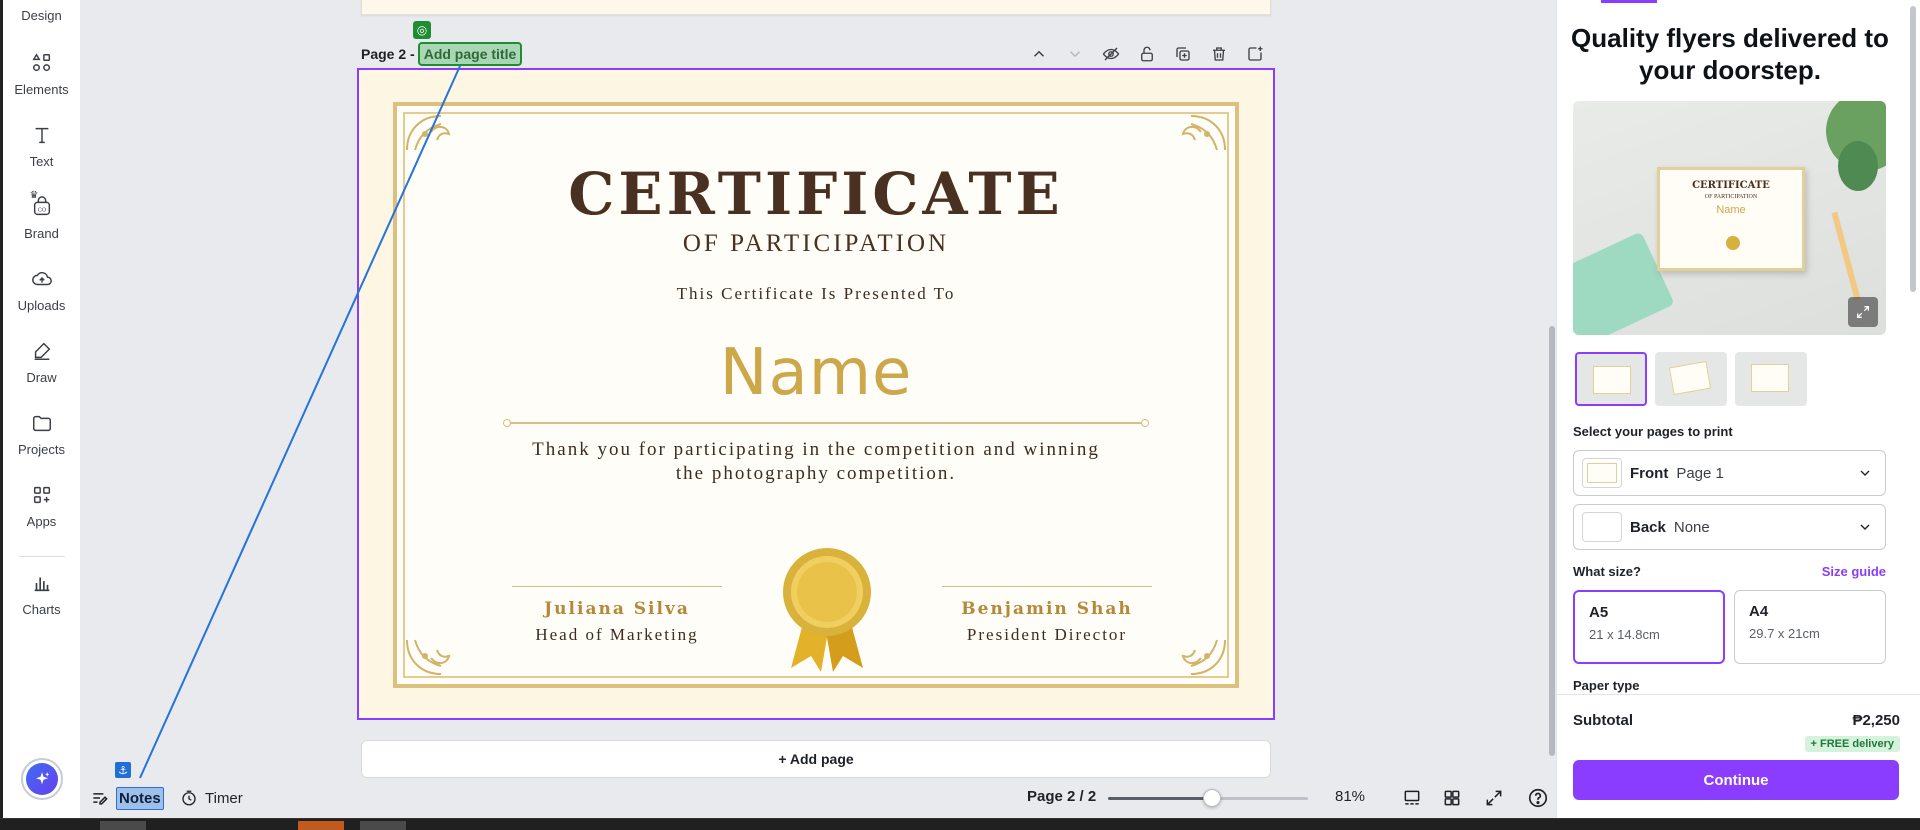  Describe the element at coordinates (1736, 780) in the screenshot. I see `continue-button: Continue` at that location.